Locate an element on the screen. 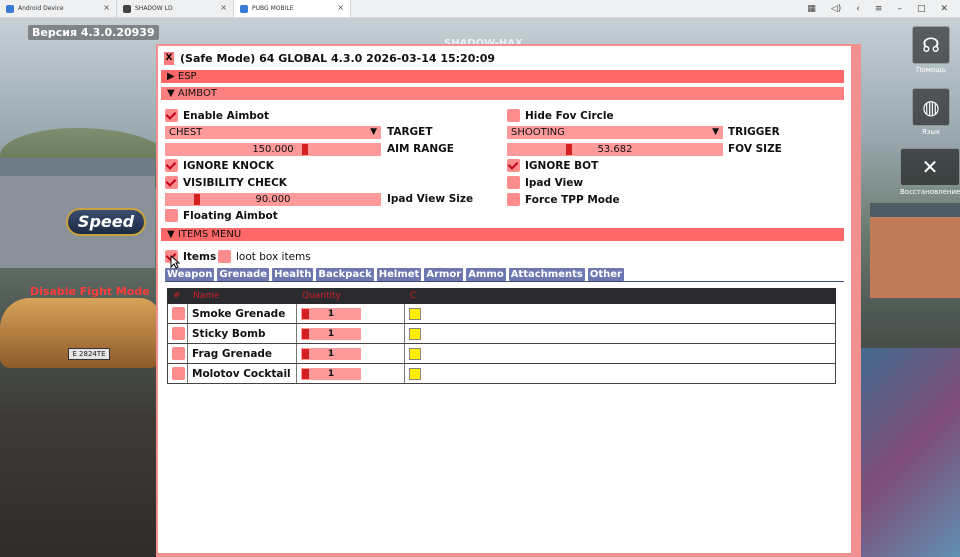  tab-android-device: Android Device × is located at coordinates (58, 8).